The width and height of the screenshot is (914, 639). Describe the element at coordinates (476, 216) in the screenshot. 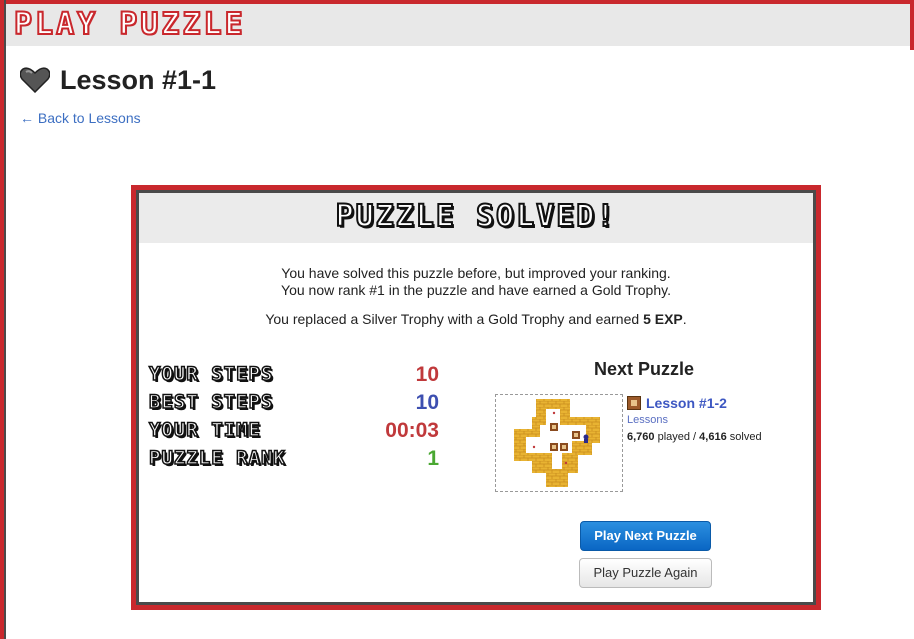

I see `modal-title: PUZZLE SOLVED!` at that location.